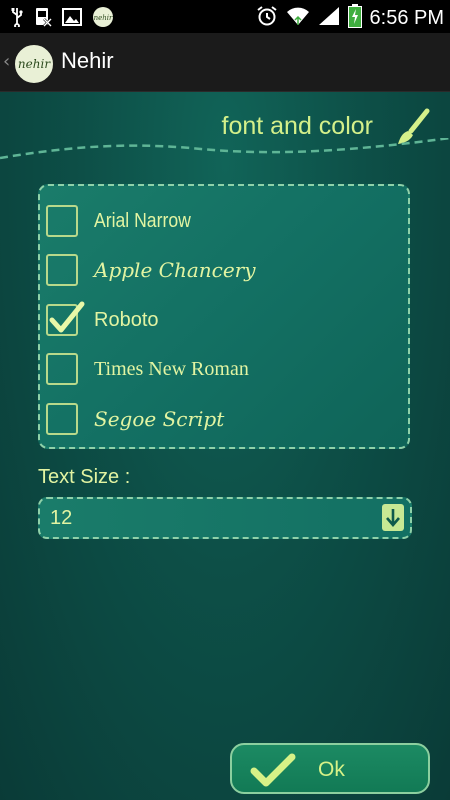  I want to click on font-option-label: Segoe Script, so click(159, 419).